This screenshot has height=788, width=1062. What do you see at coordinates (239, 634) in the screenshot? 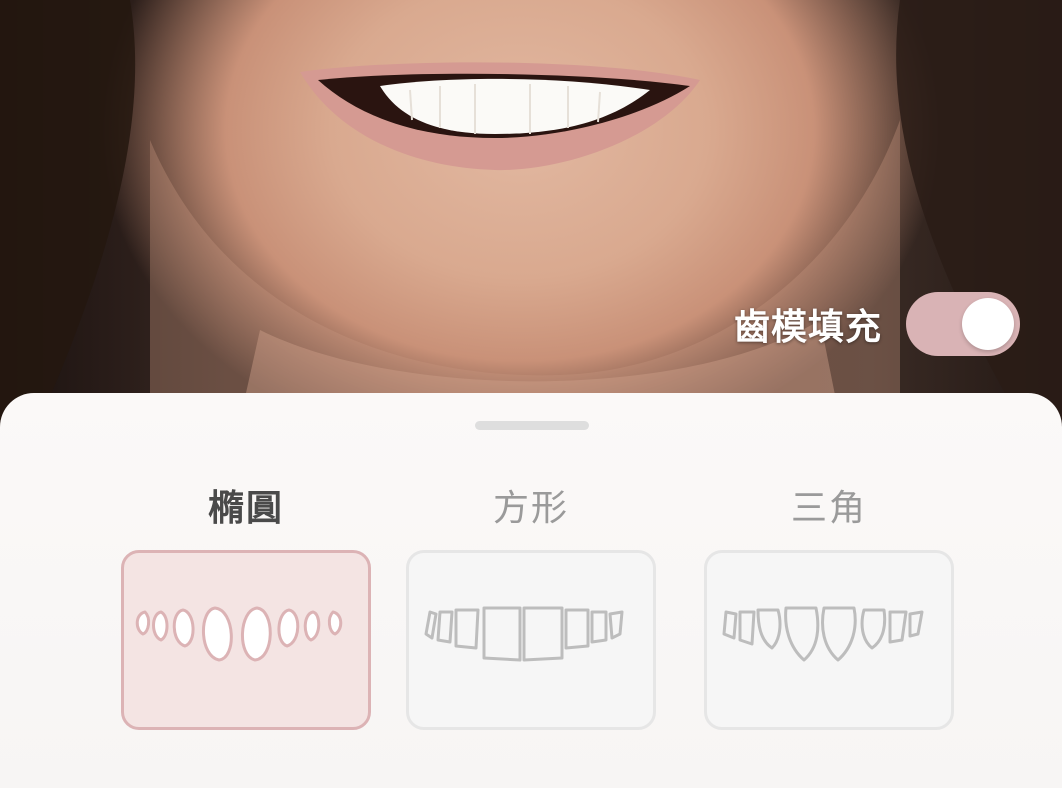
I see `oval-teeth-icon` at bounding box center [239, 634].